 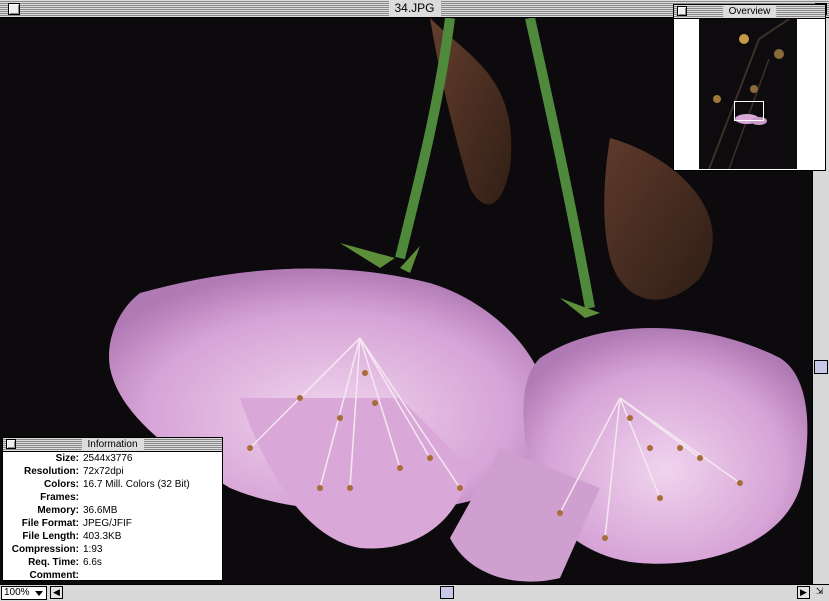 What do you see at coordinates (117, 484) in the screenshot?
I see `info-row-colors: Colors: 16.7 Mill. Colors (32 Bit)` at bounding box center [117, 484].